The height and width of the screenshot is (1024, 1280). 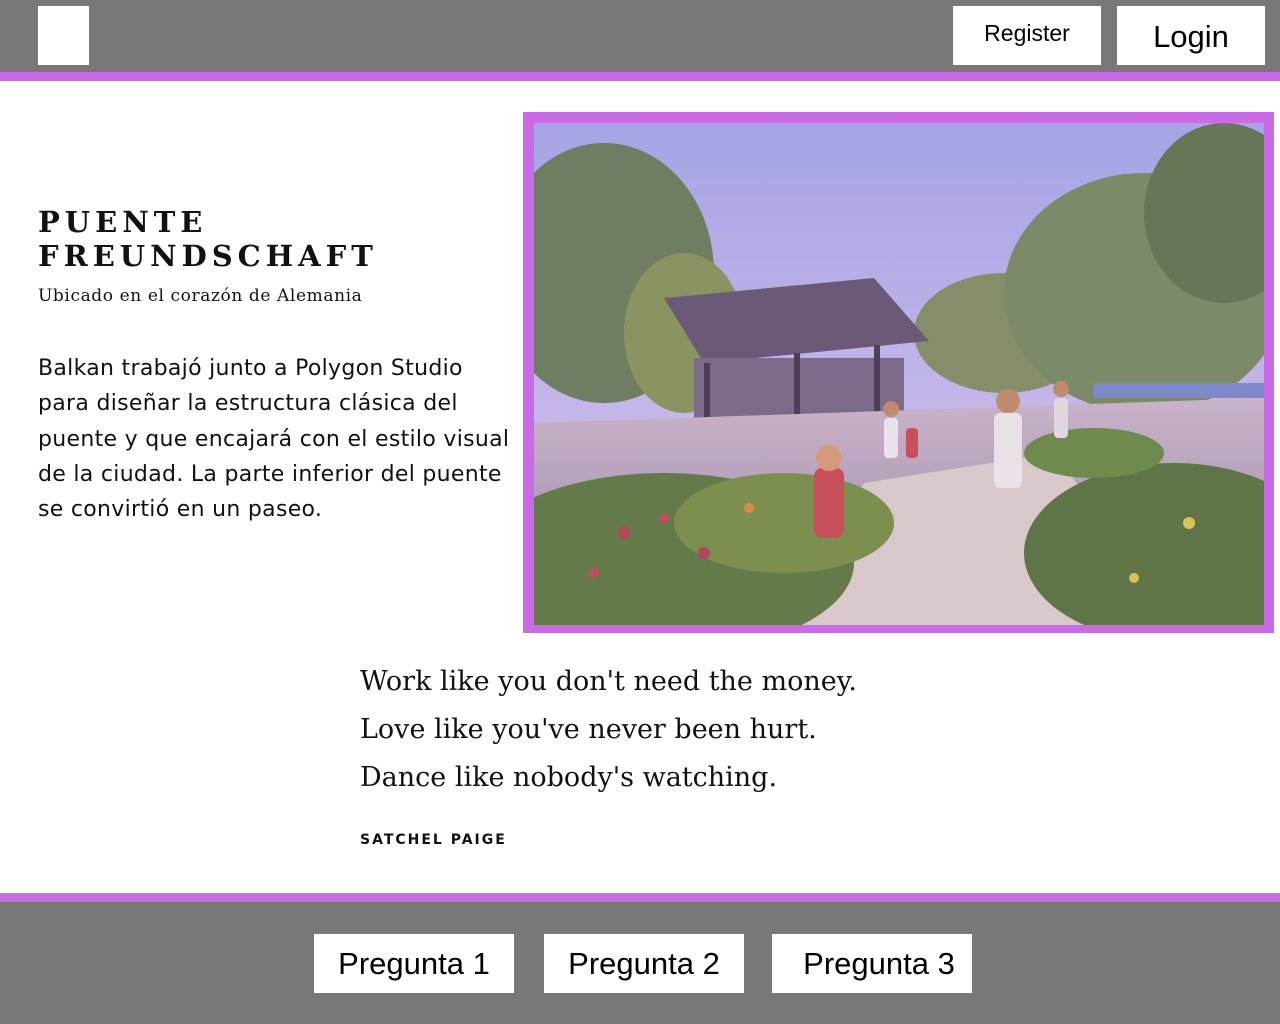 What do you see at coordinates (414, 963) in the screenshot?
I see `question-1-button: Pregunta 1` at bounding box center [414, 963].